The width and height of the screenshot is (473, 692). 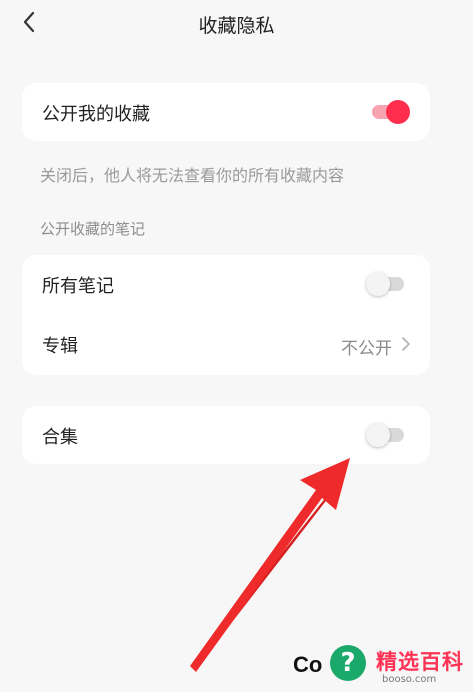 I want to click on collection-toggle, so click(x=388, y=435).